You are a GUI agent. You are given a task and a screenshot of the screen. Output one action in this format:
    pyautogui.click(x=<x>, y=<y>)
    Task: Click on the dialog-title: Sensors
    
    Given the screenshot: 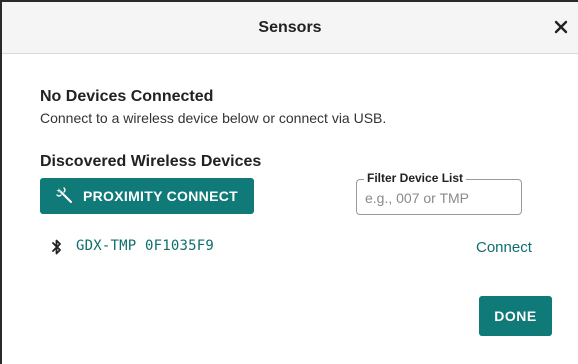 What is the action you would take?
    pyautogui.click(x=290, y=27)
    